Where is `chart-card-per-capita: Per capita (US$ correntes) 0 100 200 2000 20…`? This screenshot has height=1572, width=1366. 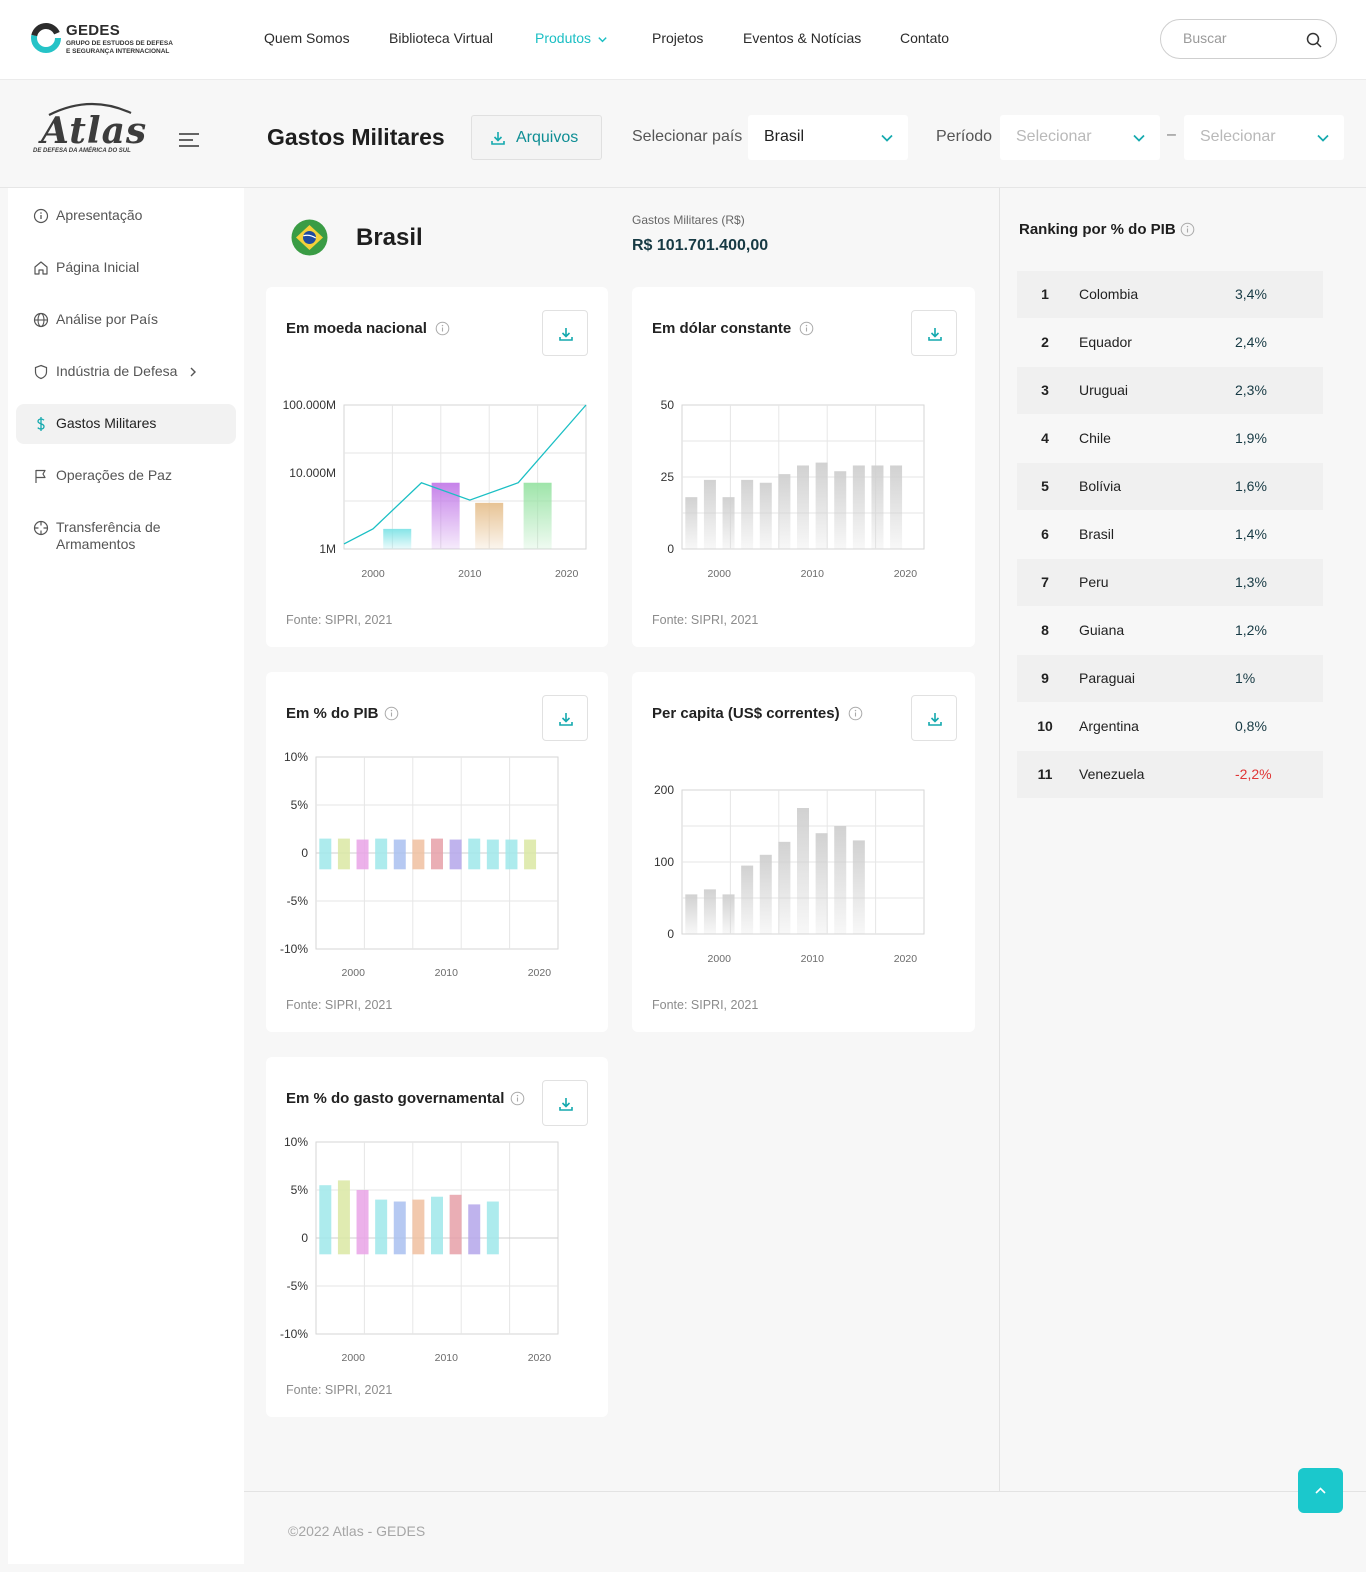 chart-card-per-capita: Per capita (US$ correntes) 0 100 200 2000 20… is located at coordinates (803, 852).